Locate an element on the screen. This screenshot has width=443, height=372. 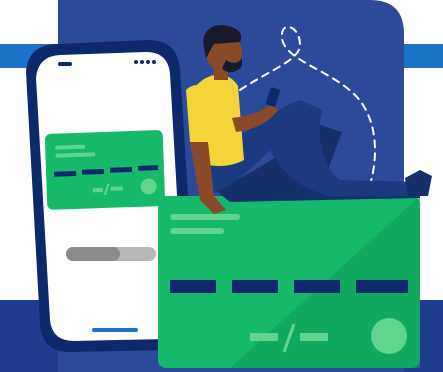
phone-progress-fill is located at coordinates (93, 254).